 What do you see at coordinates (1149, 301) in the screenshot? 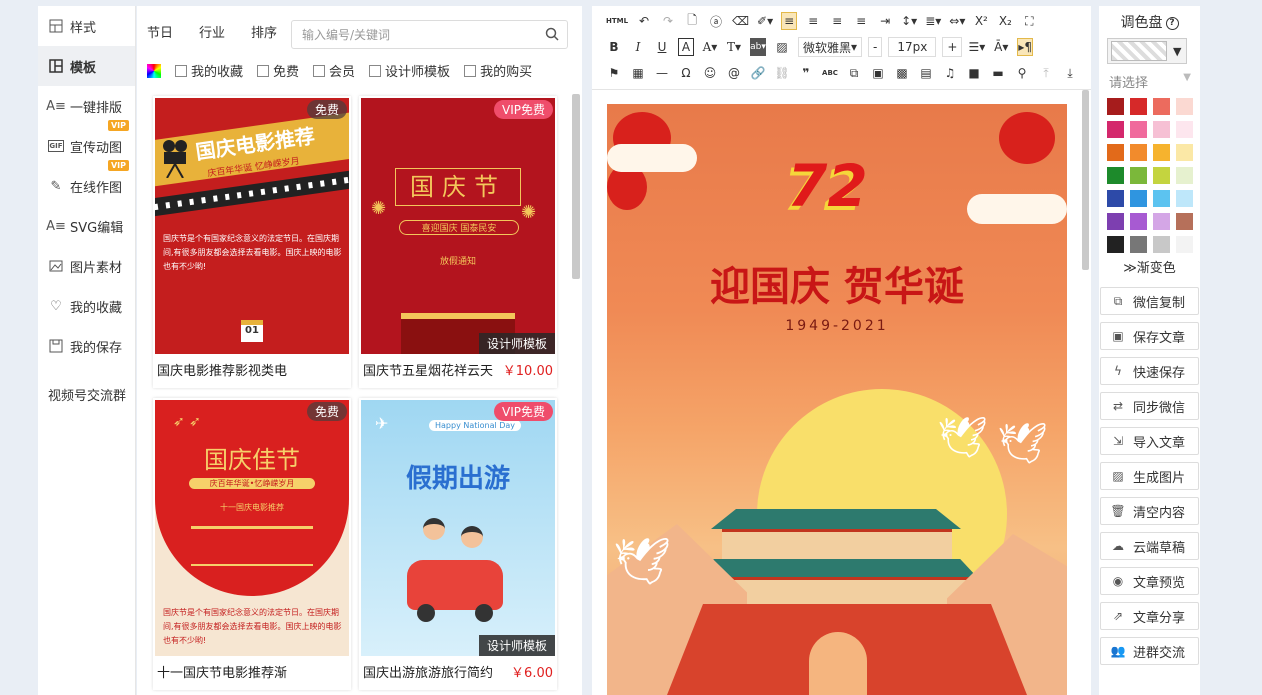
I see `wechat-copy-button: ⧉ 微信复制` at bounding box center [1149, 301].